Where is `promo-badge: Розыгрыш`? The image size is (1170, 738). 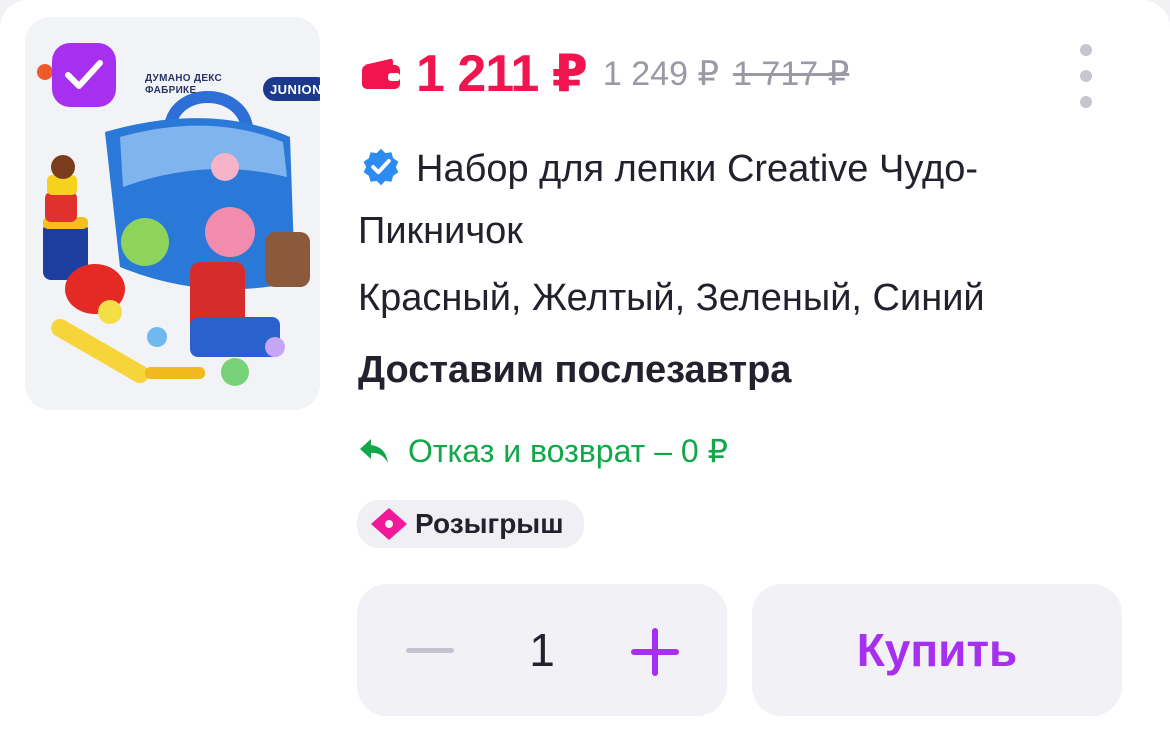 promo-badge: Розыгрыш is located at coordinates (470, 524).